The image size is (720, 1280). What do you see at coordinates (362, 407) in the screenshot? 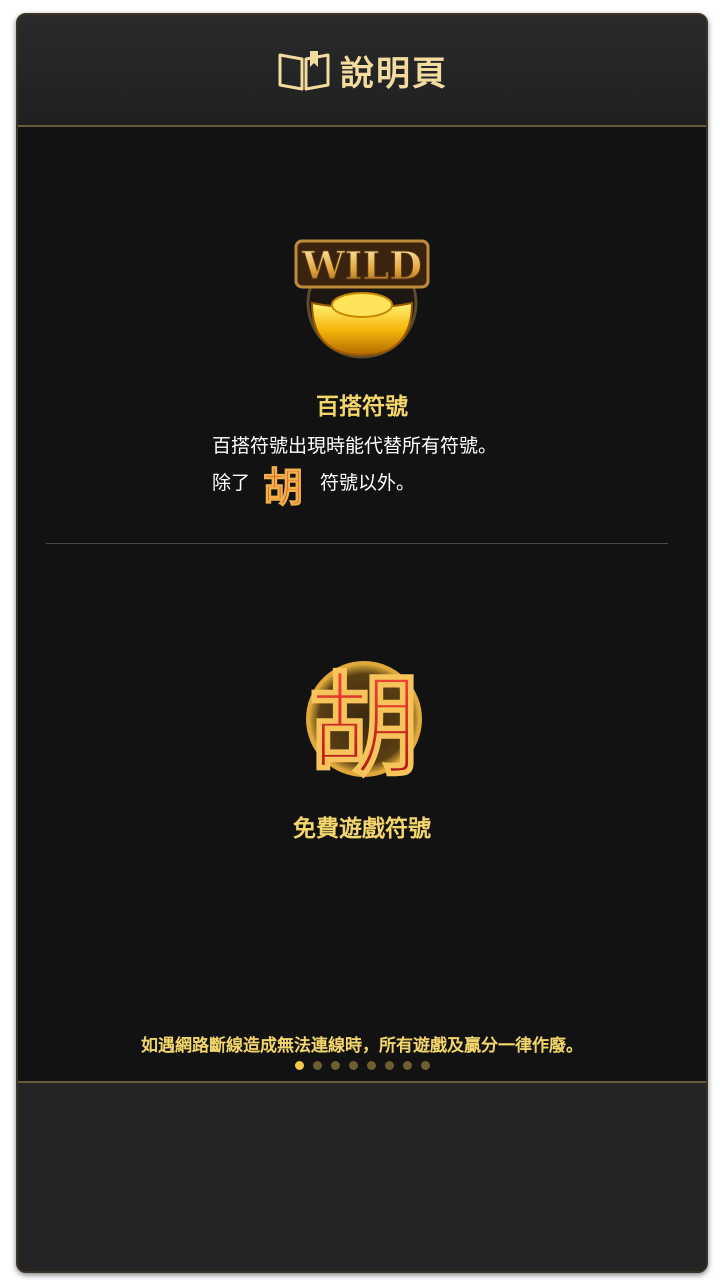
I see `wild-symbol-title: 百搭符號` at bounding box center [362, 407].